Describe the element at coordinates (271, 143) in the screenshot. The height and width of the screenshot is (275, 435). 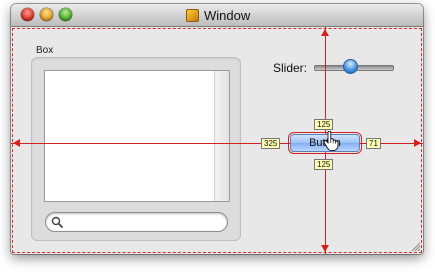
I see `measure-left: 325` at that location.